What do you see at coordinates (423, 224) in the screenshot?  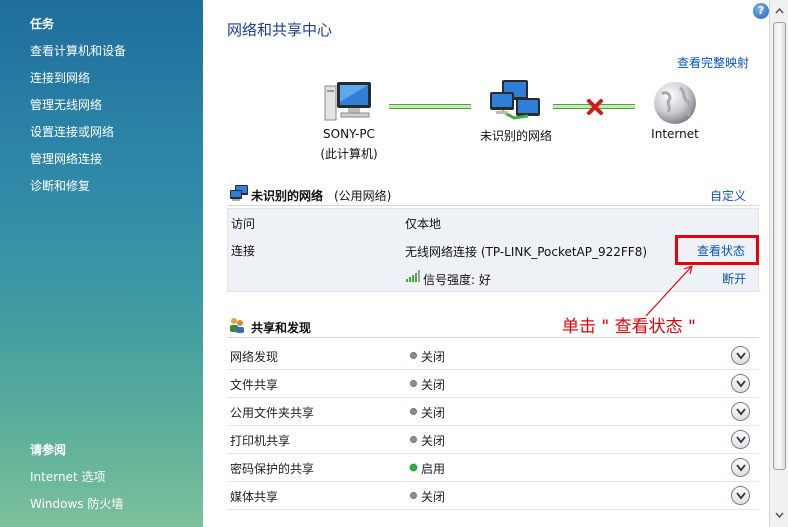 I see `access-value: 仅本地` at bounding box center [423, 224].